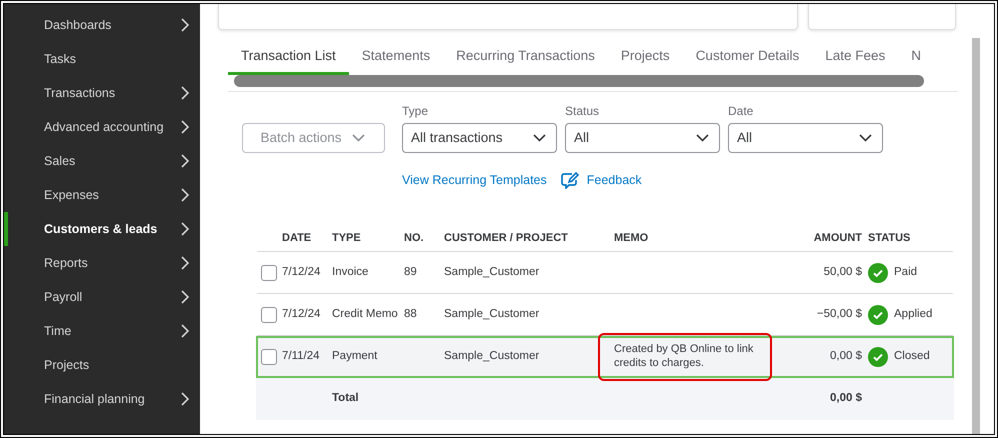 The height and width of the screenshot is (438, 998). I want to click on filter-dropdown: All transactions, so click(479, 138).